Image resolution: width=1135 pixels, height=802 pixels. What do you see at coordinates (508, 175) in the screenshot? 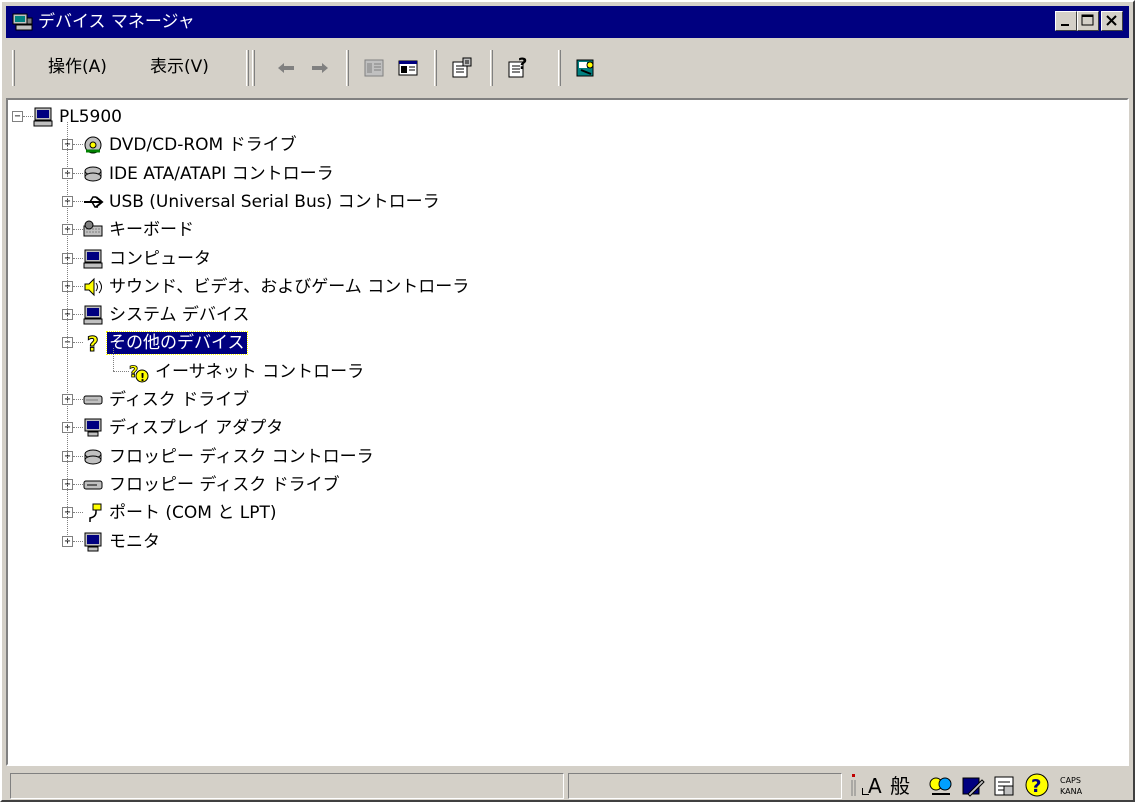
I see `tree-item: + IDE ATA/ATAPI コントローラ` at bounding box center [508, 175].